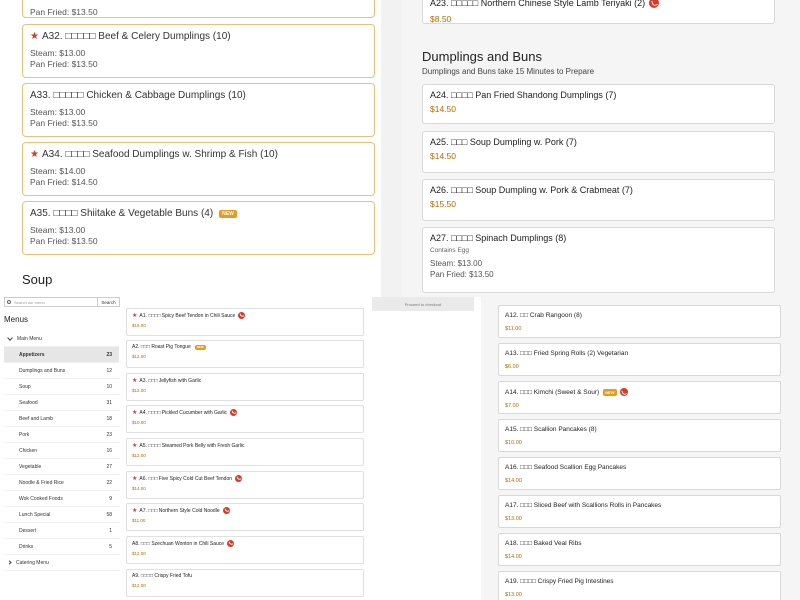 This screenshot has width=800, height=600. What do you see at coordinates (183, 412) in the screenshot?
I see `item-title: A4. □□□□ Pickled Cucumber with Garlic` at bounding box center [183, 412].